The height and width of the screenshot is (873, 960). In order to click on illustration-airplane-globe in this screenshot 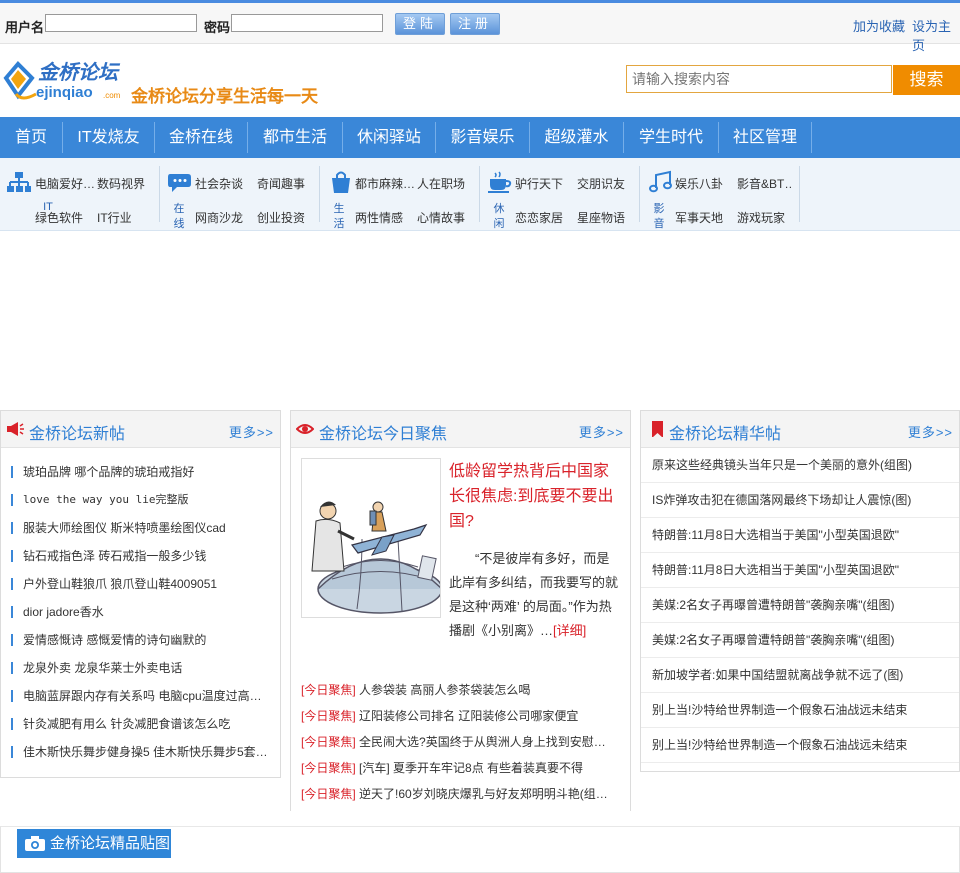, I will do `click(377, 557)`.